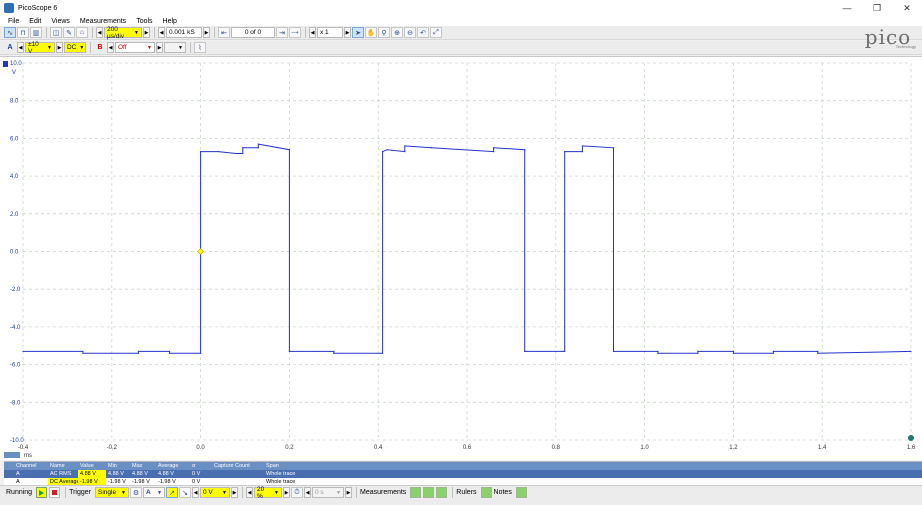  Describe the element at coordinates (36, 32) in the screenshot. I see `spectrum-mode-icon: ▥` at that location.